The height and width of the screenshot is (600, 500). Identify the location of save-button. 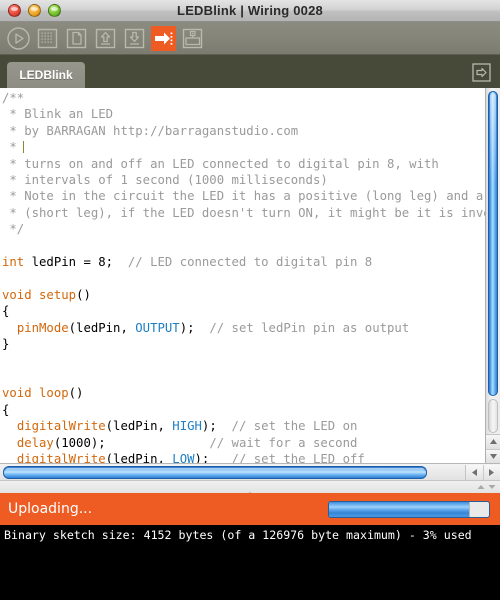
(134, 38).